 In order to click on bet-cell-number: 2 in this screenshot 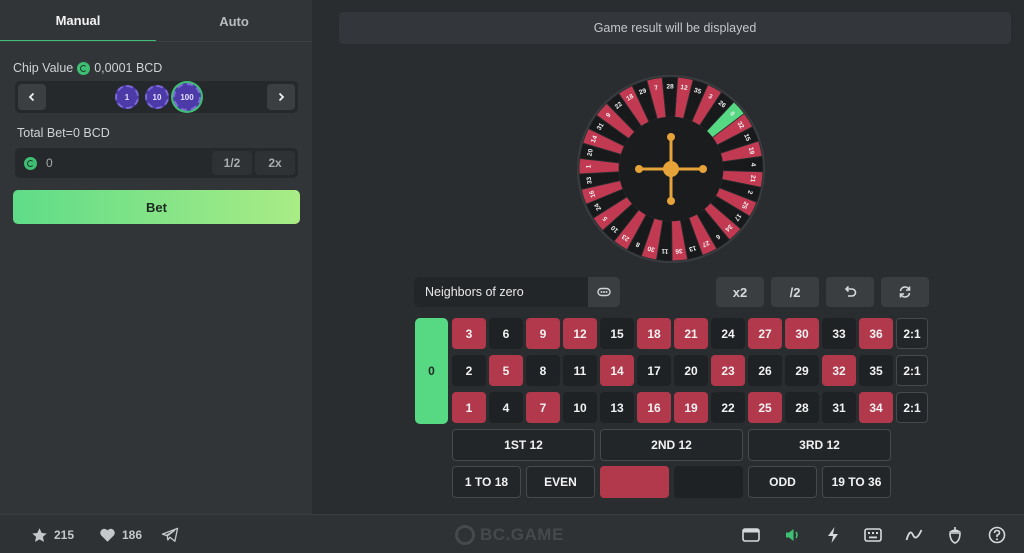, I will do `click(469, 370)`.